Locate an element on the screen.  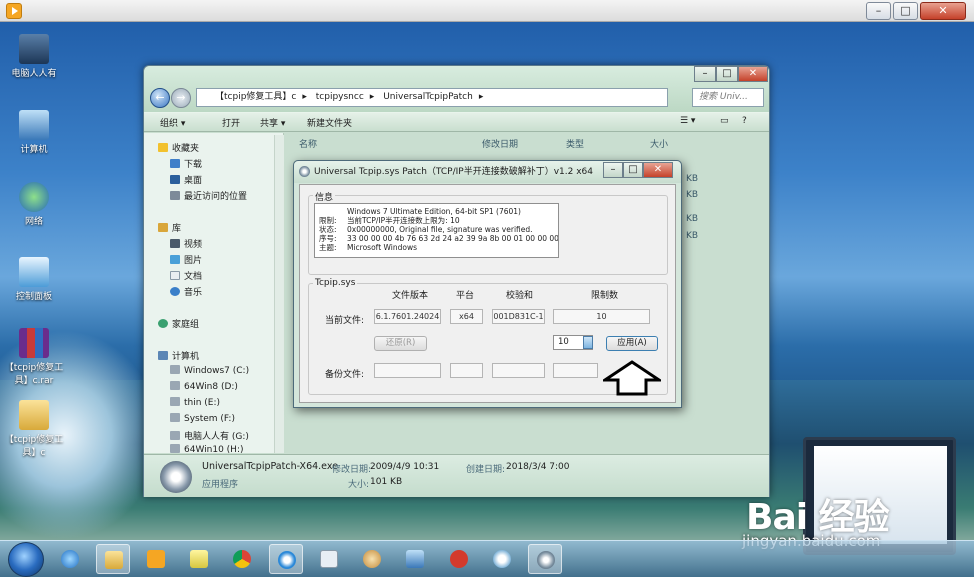
sidebar-scrollbar is located at coordinates (279, 294).